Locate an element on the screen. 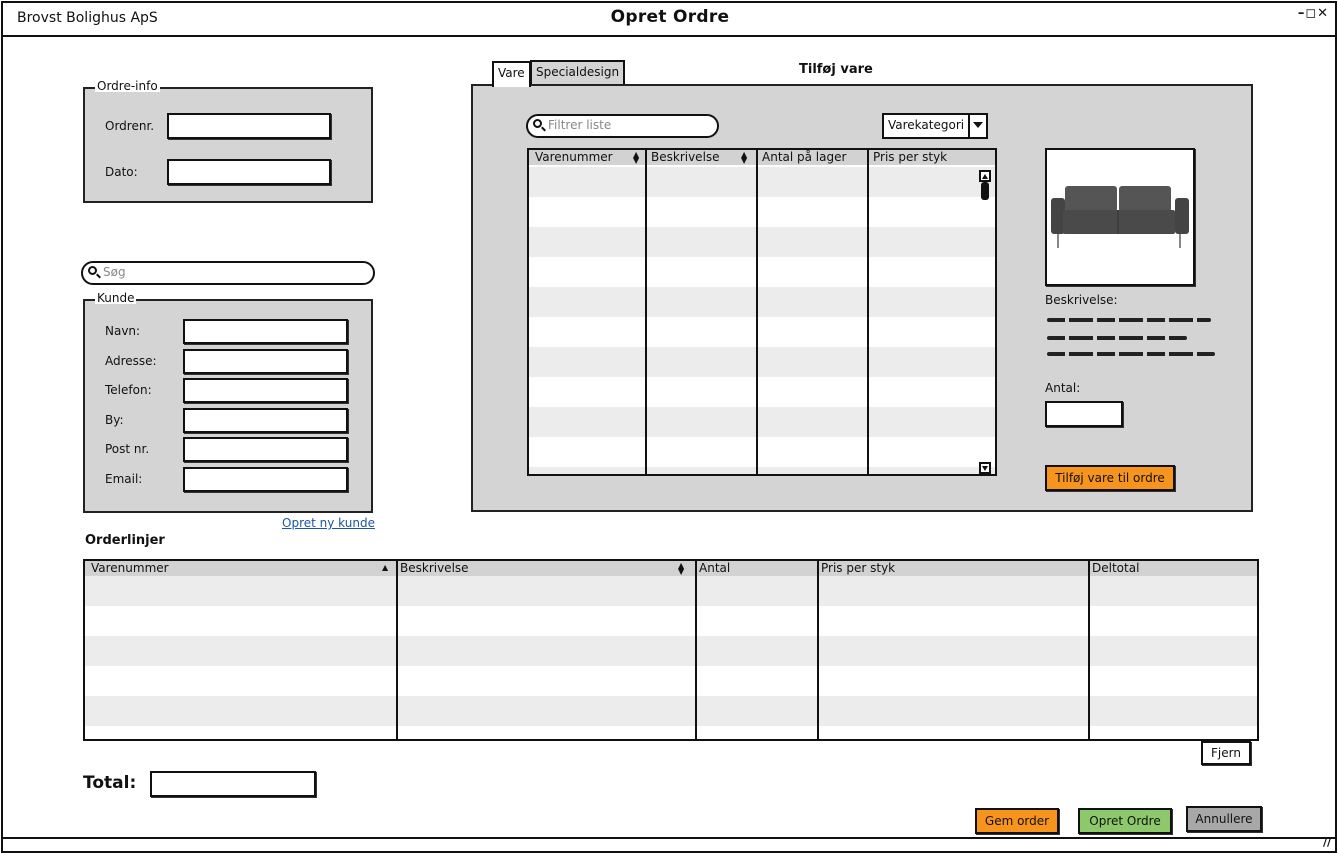  category-select-value: Varekategori is located at coordinates (926, 125).